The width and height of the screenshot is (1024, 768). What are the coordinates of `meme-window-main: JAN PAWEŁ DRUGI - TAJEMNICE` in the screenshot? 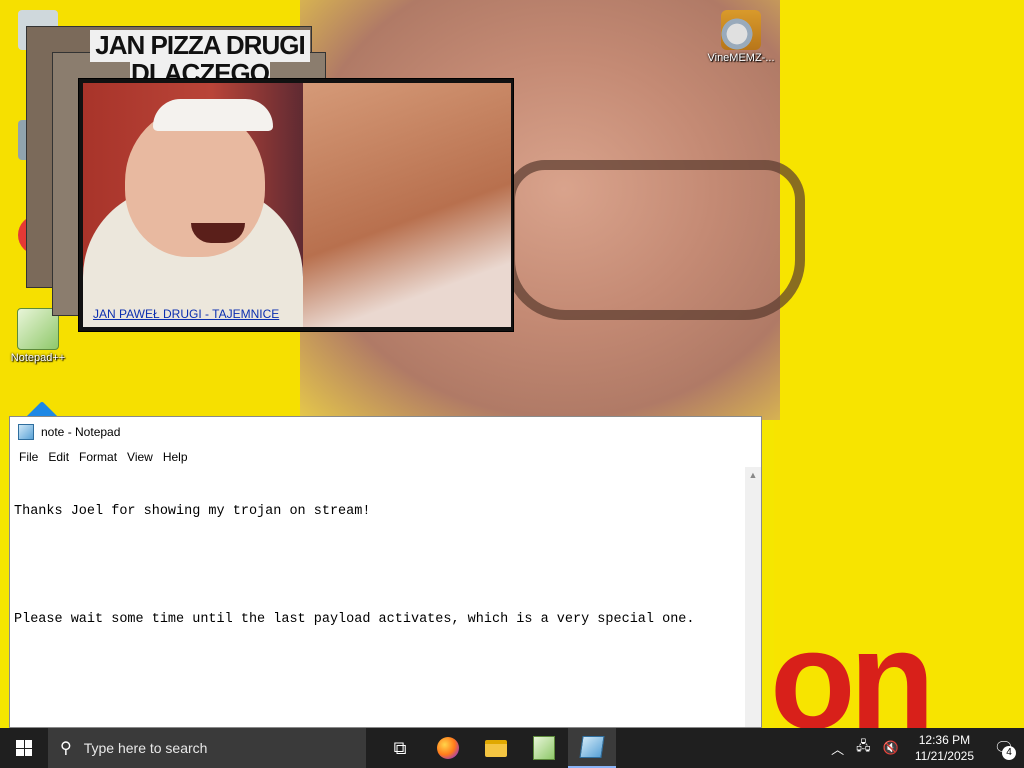 It's located at (296, 205).